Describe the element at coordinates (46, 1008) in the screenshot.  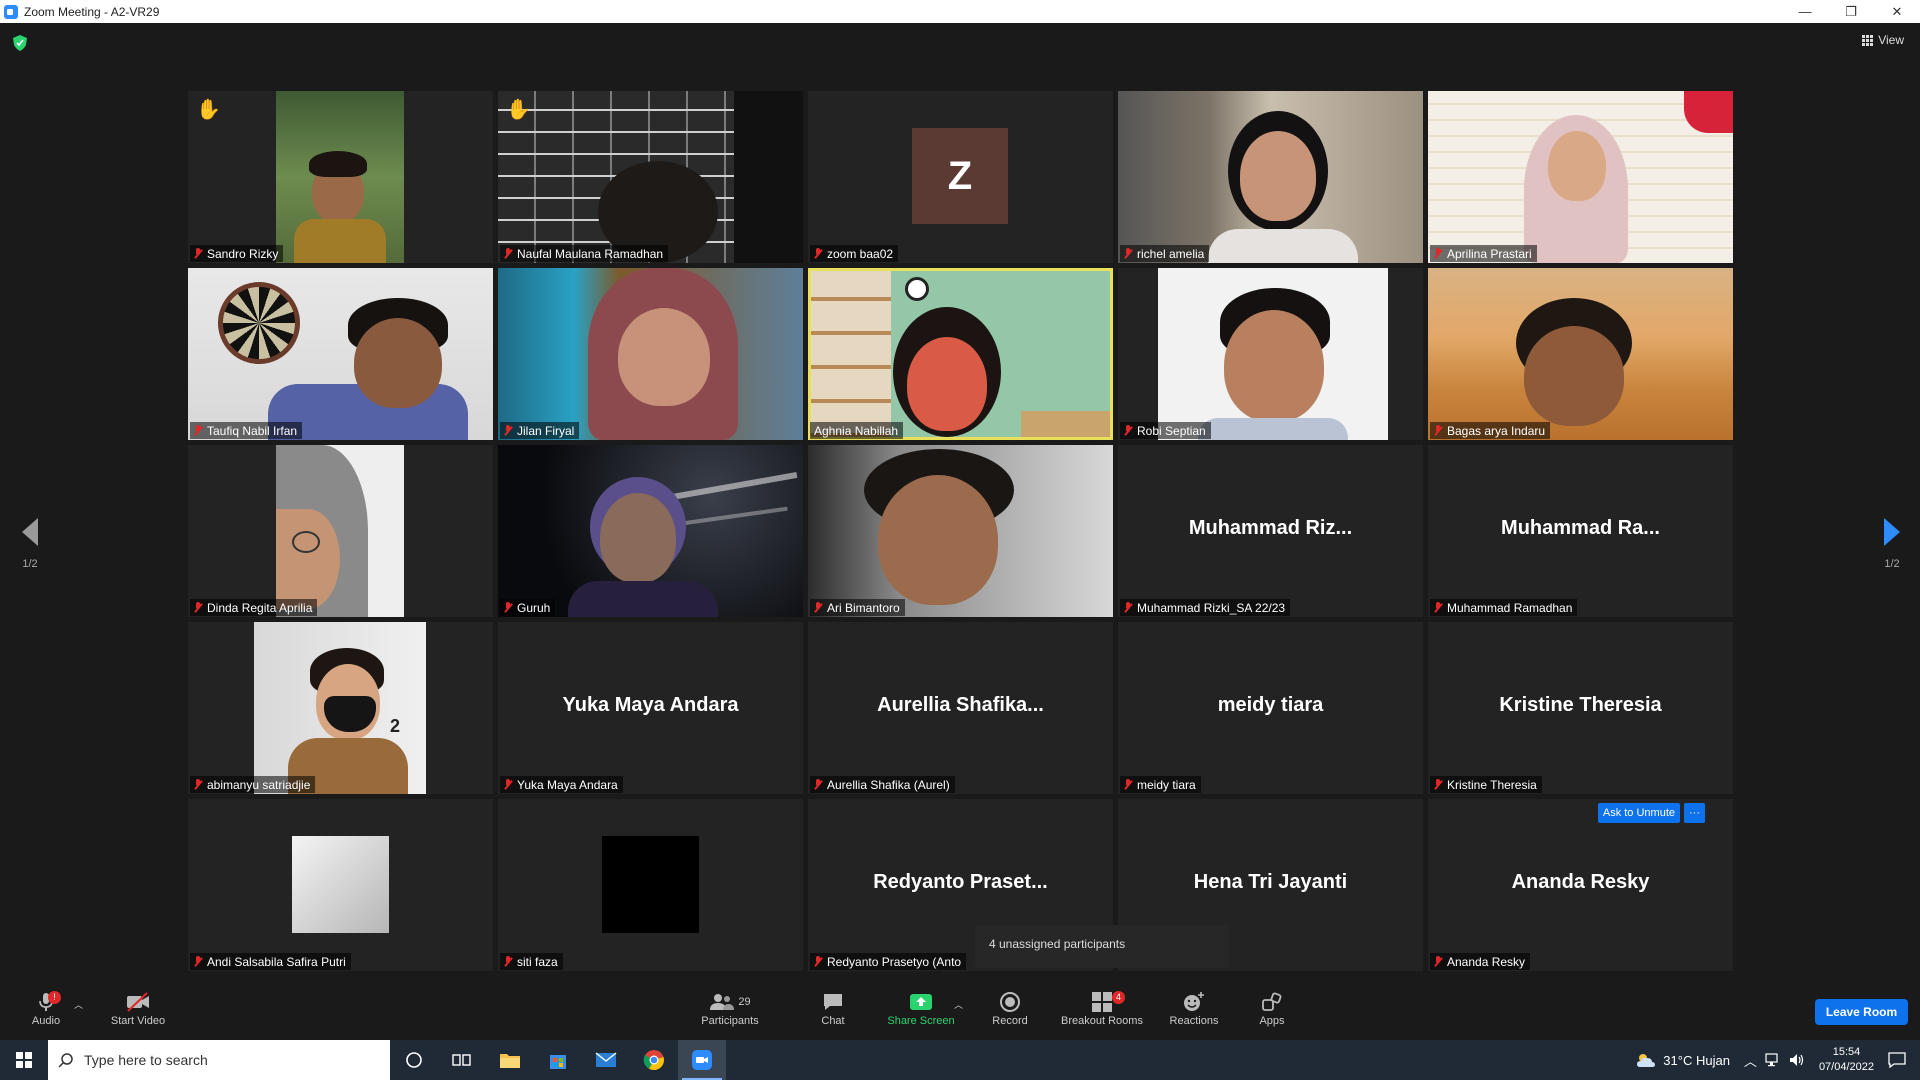
I see `audio-button: ! Audio` at that location.